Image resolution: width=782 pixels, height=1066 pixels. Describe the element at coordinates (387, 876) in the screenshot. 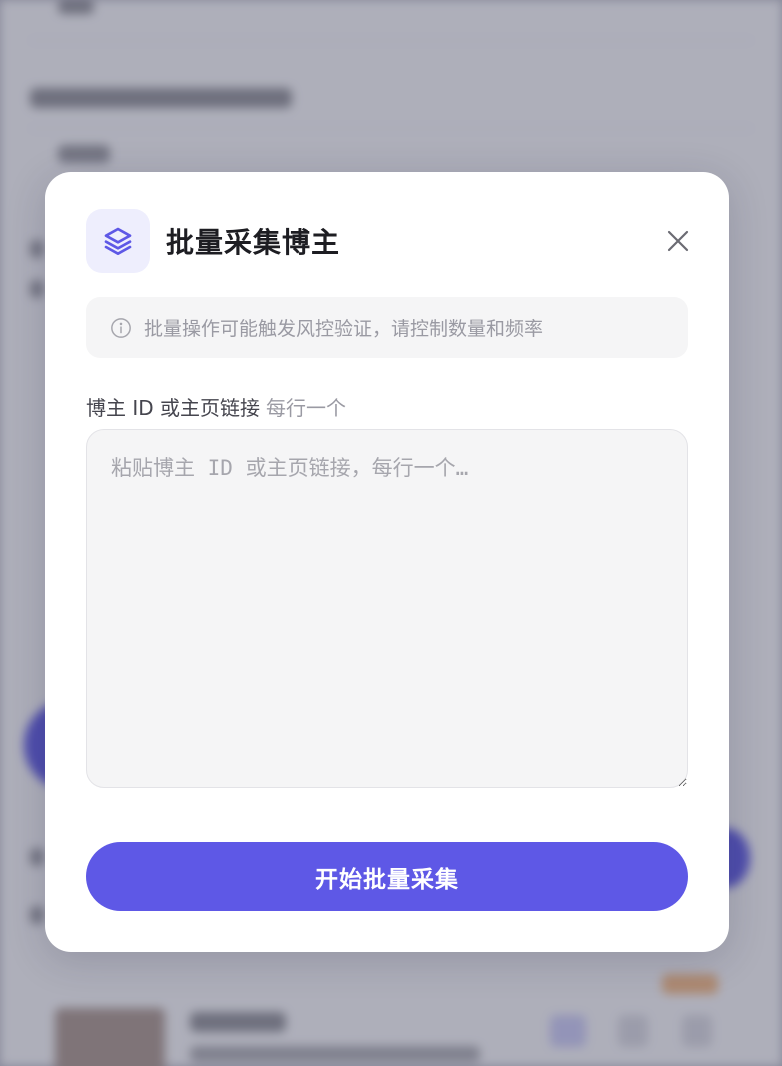

I see `start-batch-collect-button: 开始批量采集` at that location.